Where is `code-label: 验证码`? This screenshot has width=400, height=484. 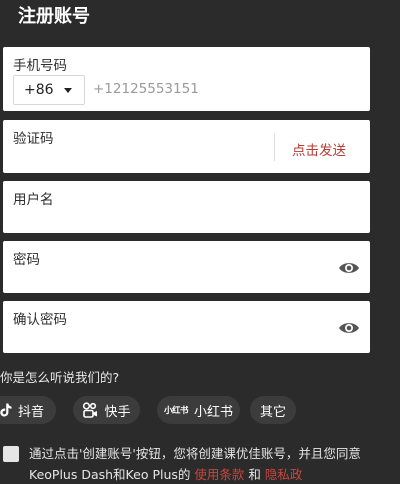 code-label: 验证码 is located at coordinates (33, 139).